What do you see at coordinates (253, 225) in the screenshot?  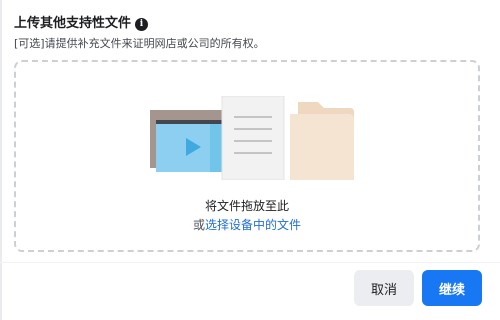 I see `select-file-link: 选择设备中的文件` at bounding box center [253, 225].